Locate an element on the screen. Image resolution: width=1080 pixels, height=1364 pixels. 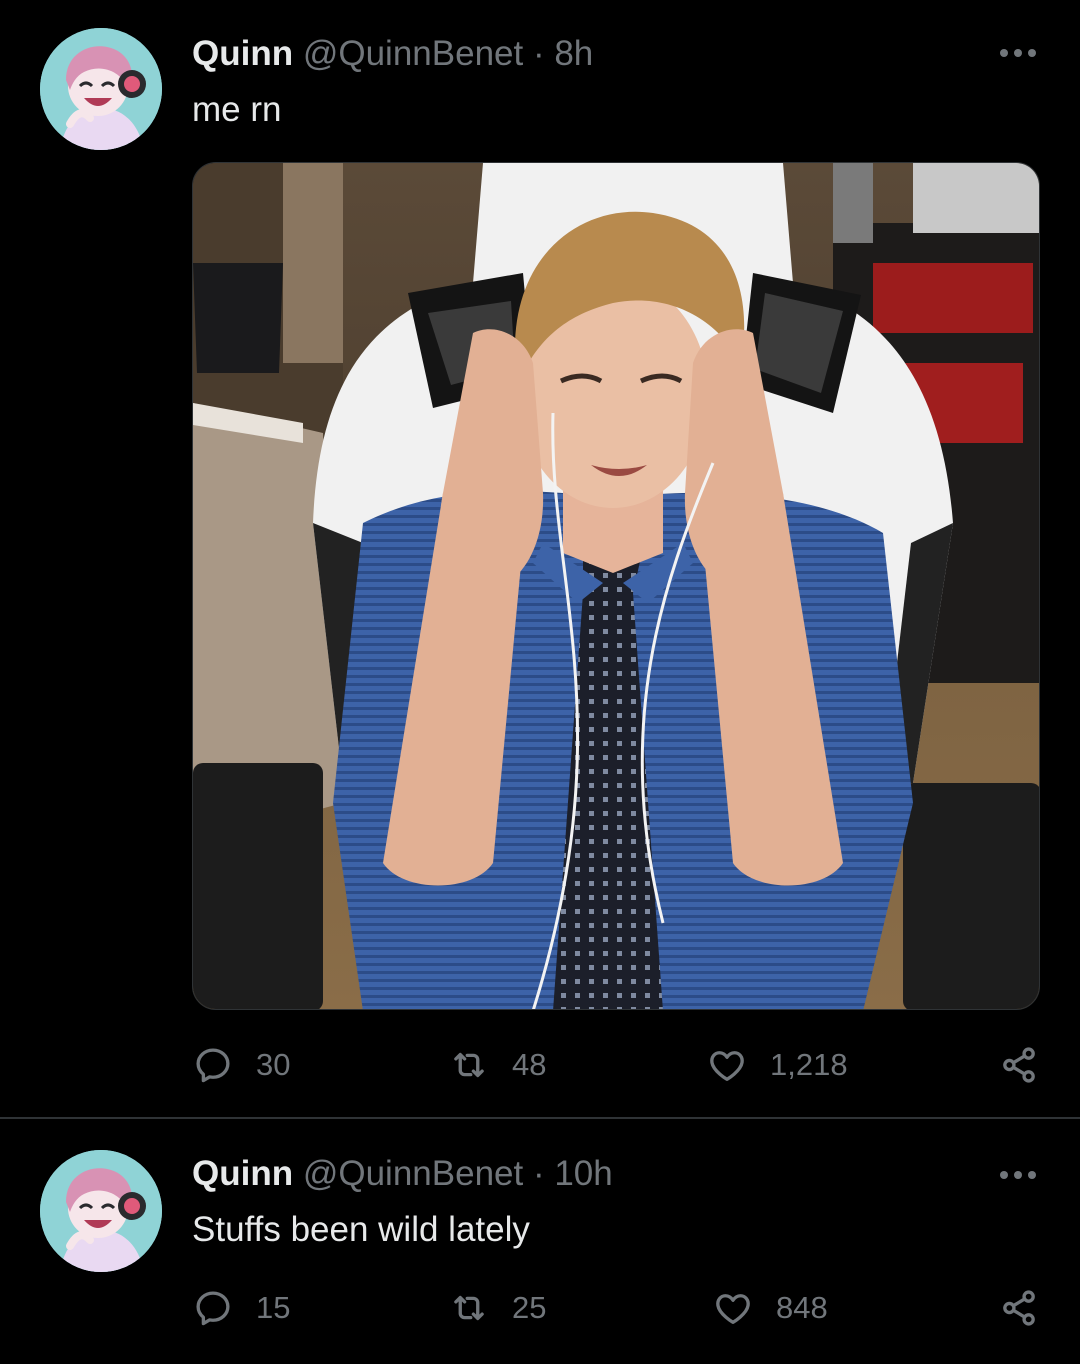
reply-button: 15 is located at coordinates (241, 1308).